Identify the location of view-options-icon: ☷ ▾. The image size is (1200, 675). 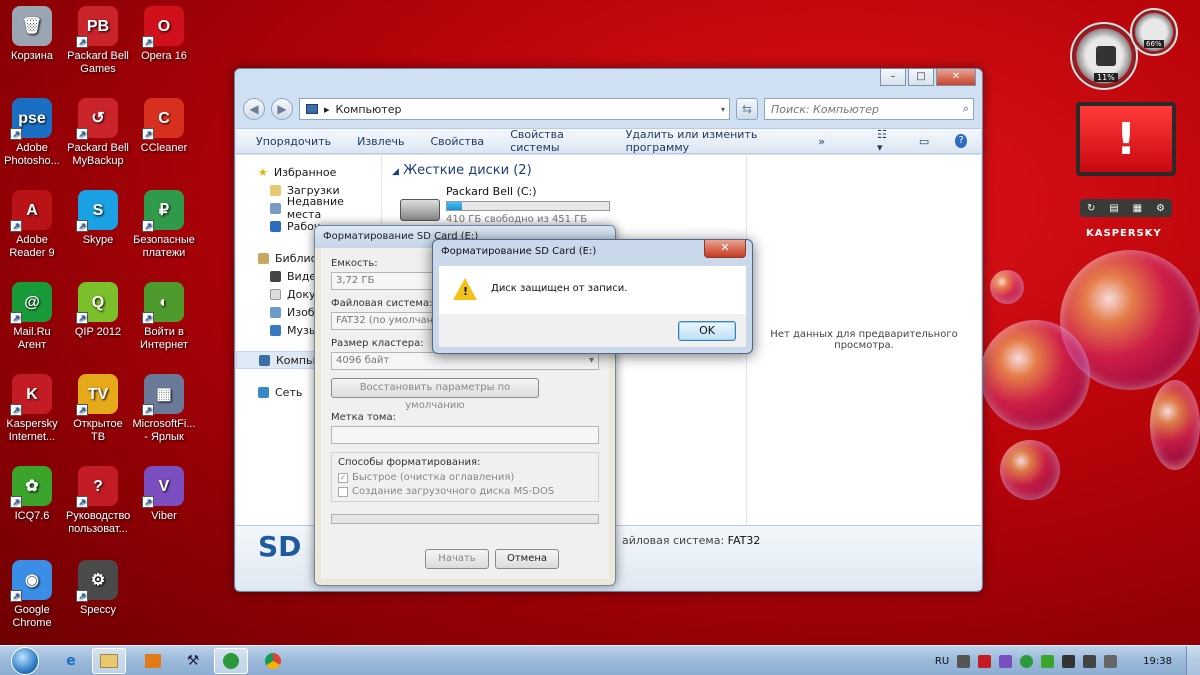
(885, 141).